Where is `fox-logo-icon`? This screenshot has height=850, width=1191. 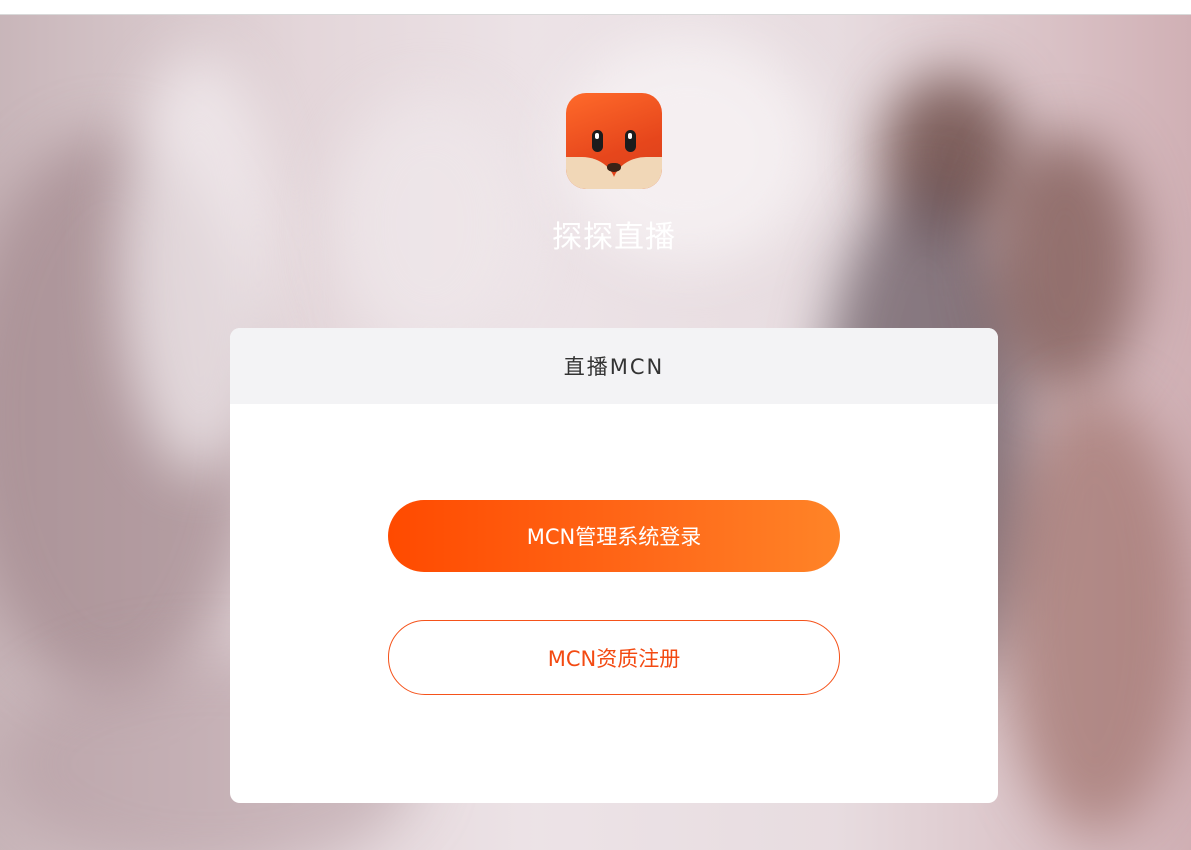
fox-logo-icon is located at coordinates (614, 141).